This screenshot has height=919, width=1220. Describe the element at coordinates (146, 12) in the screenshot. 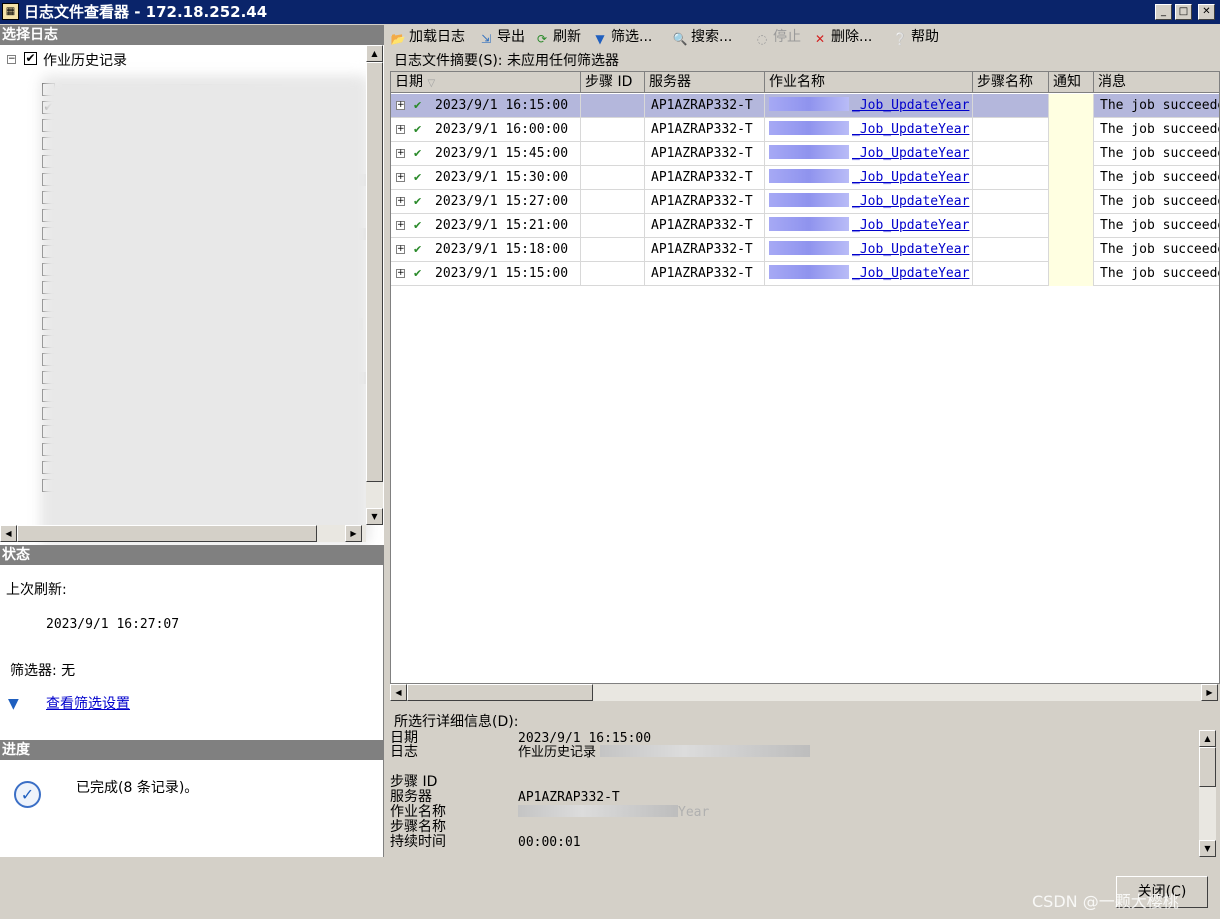

I see `window-title: 日志文件查看器 - 172.18.252.44` at that location.